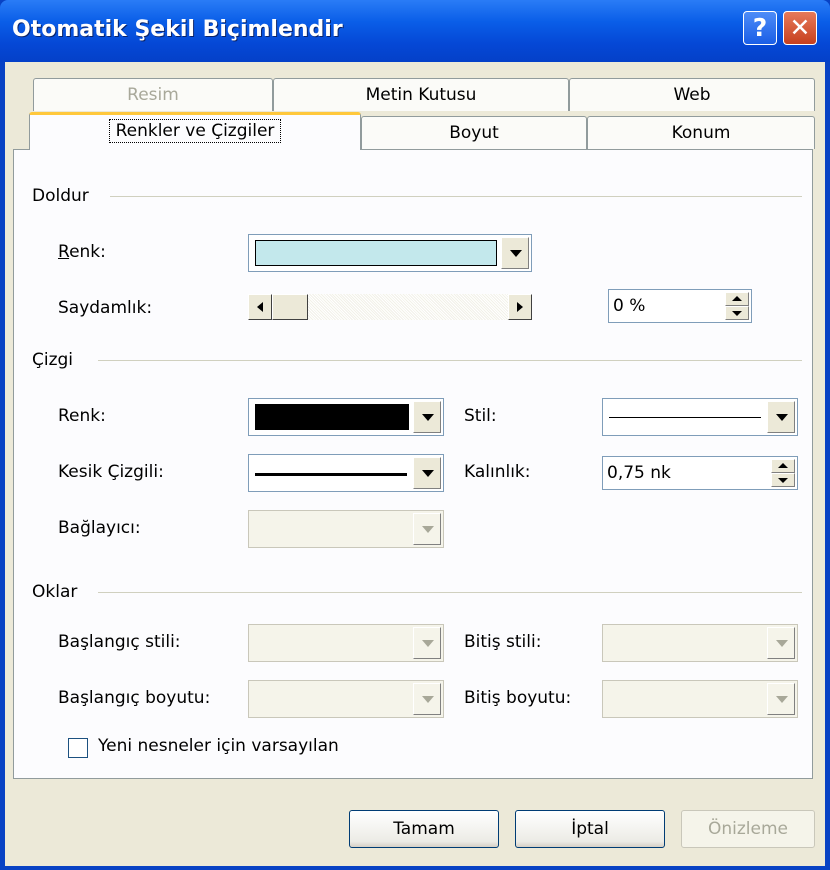 The width and height of the screenshot is (830, 870). What do you see at coordinates (760, 28) in the screenshot?
I see `help-button: ?` at bounding box center [760, 28].